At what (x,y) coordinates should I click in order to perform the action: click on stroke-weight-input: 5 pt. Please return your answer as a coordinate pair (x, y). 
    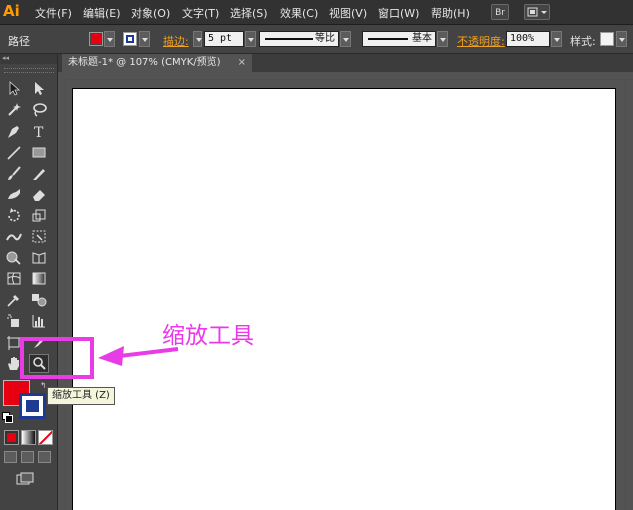
    Looking at the image, I should click on (224, 39).